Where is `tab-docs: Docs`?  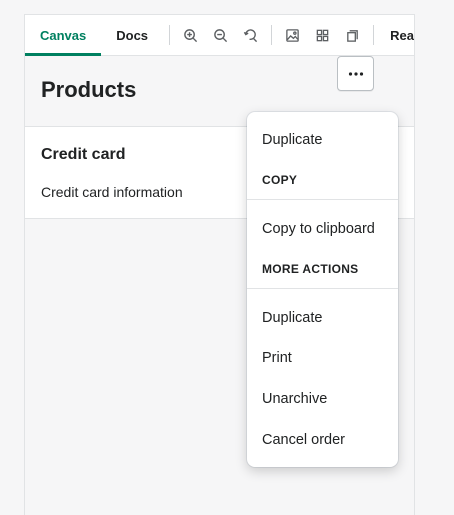 tab-docs: Docs is located at coordinates (132, 35).